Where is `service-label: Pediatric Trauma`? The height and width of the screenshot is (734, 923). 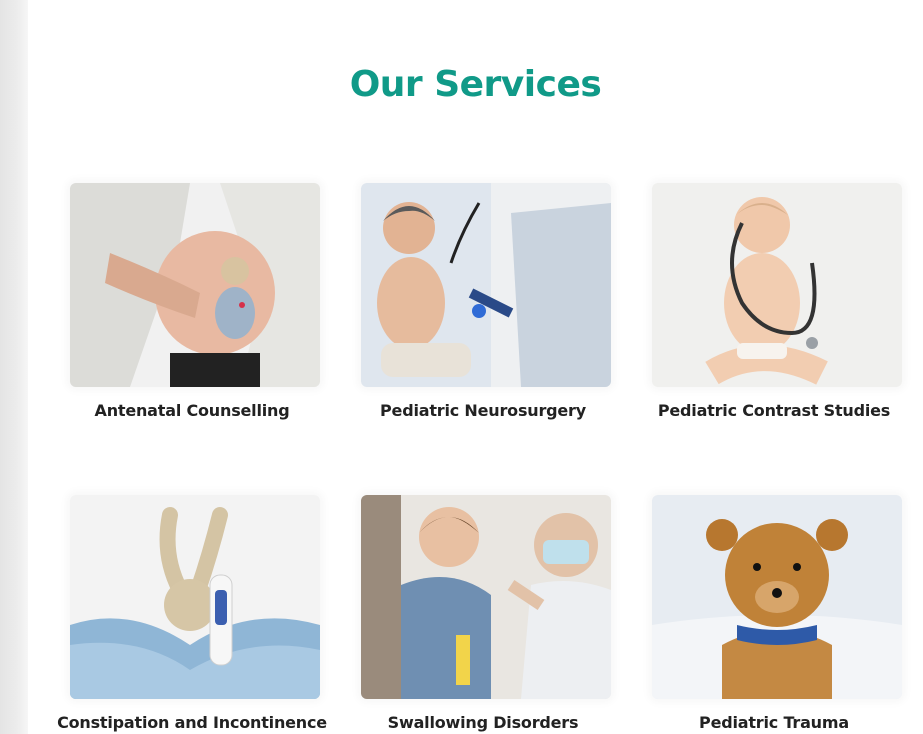
service-label: Pediatric Trauma is located at coordinates (774, 722).